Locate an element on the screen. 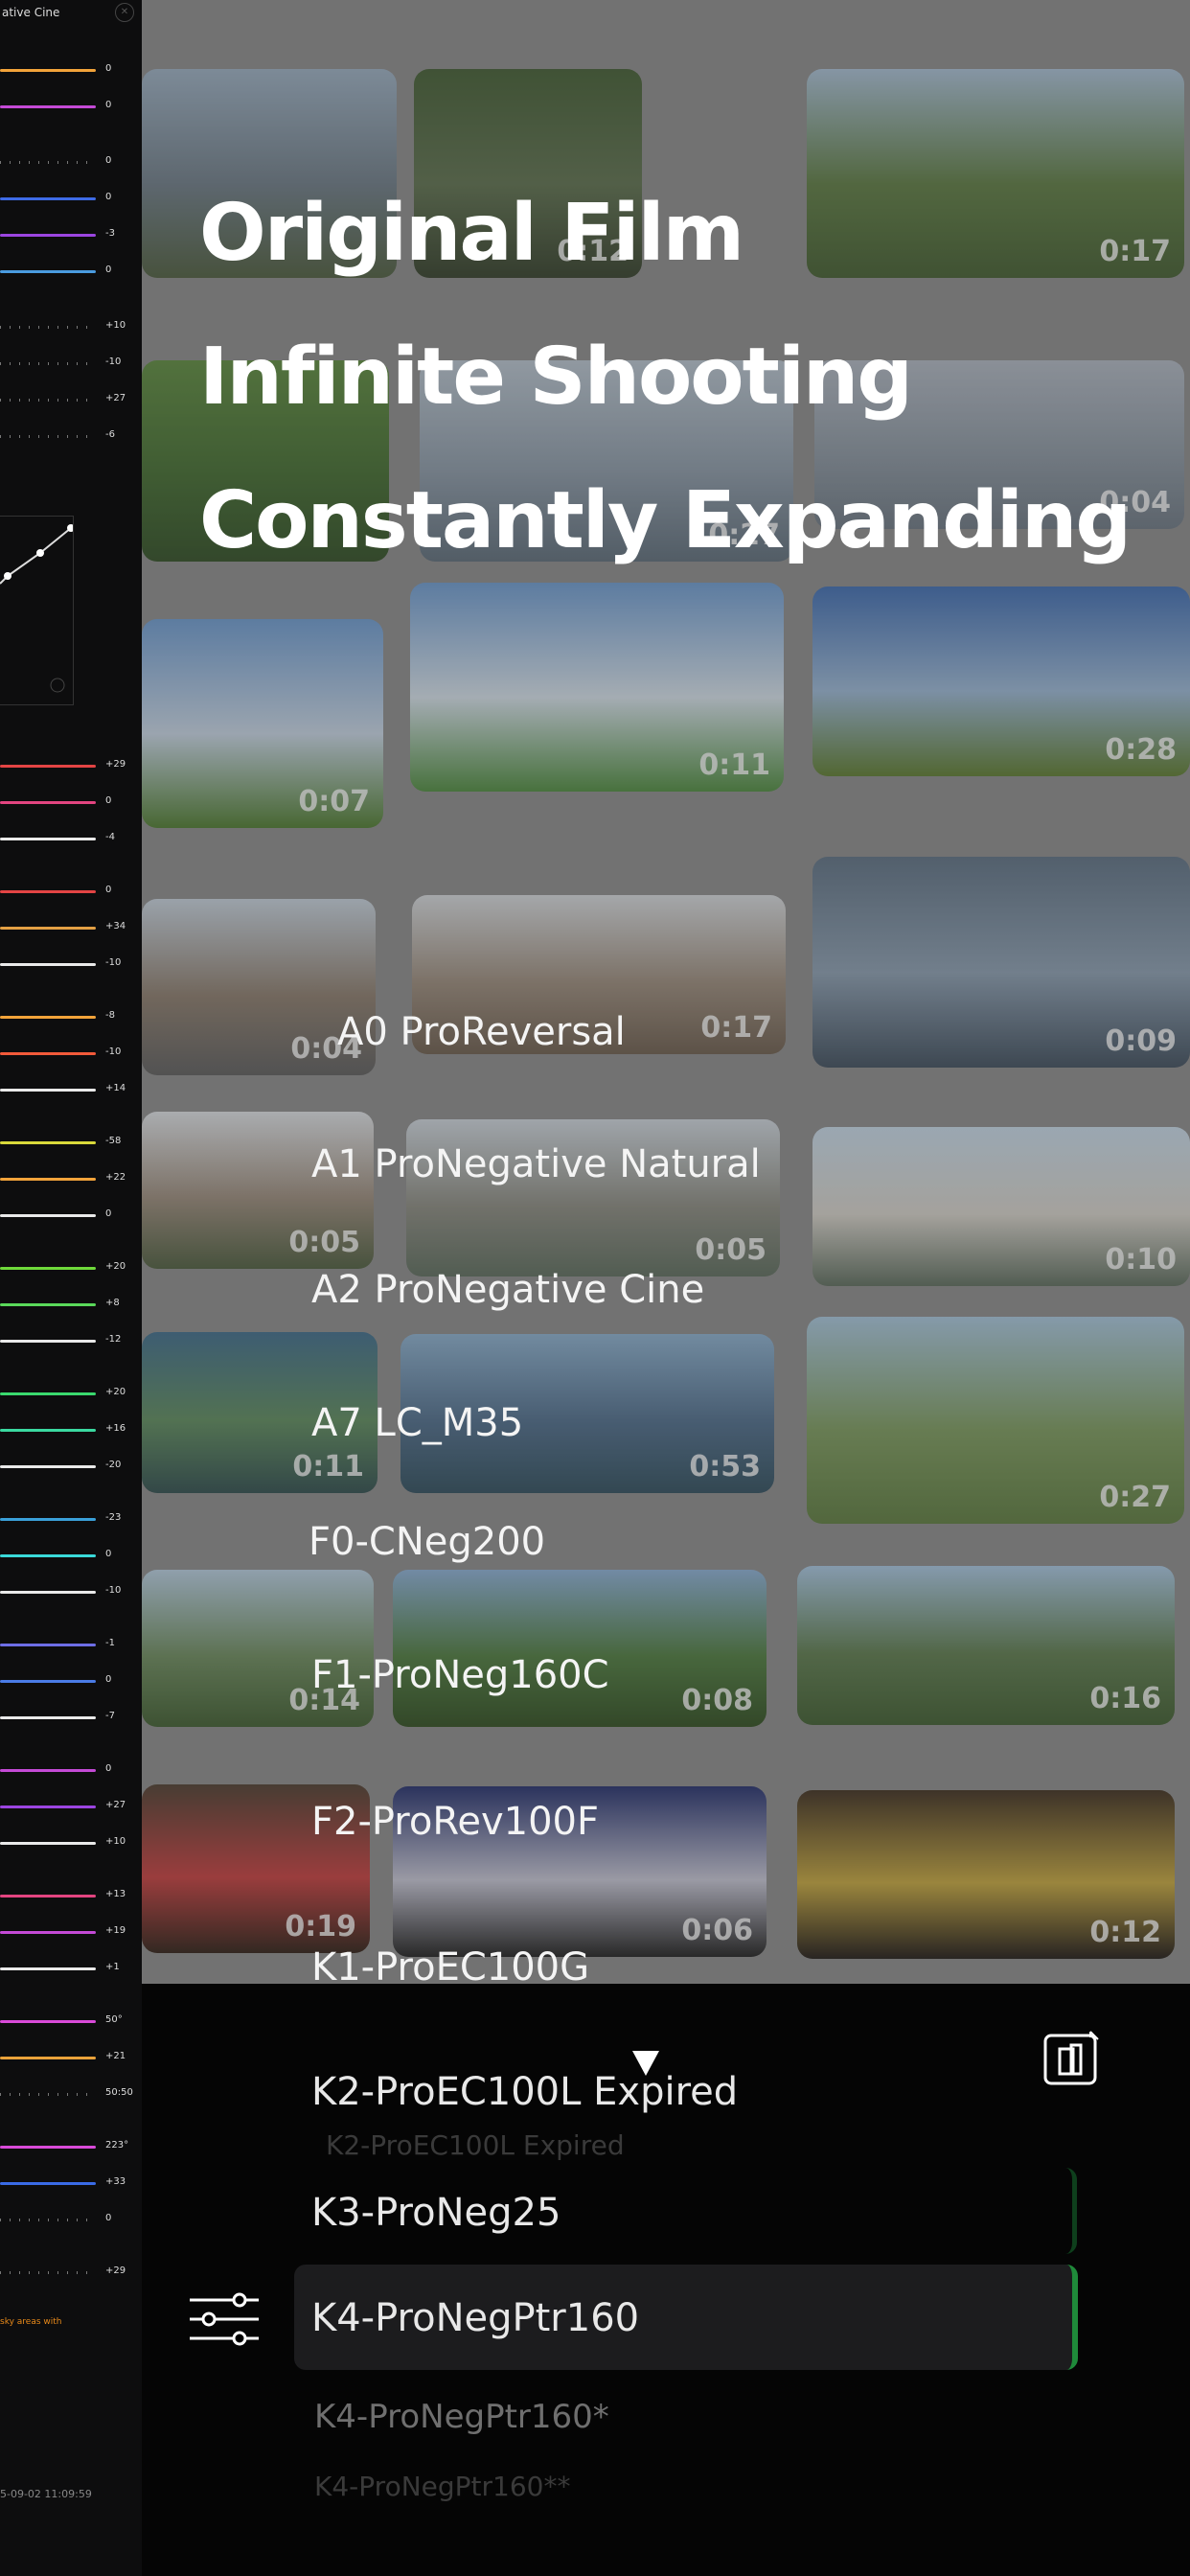 This screenshot has width=1190, height=2576. adjust-slider: 50:50 is located at coordinates (71, 2093).